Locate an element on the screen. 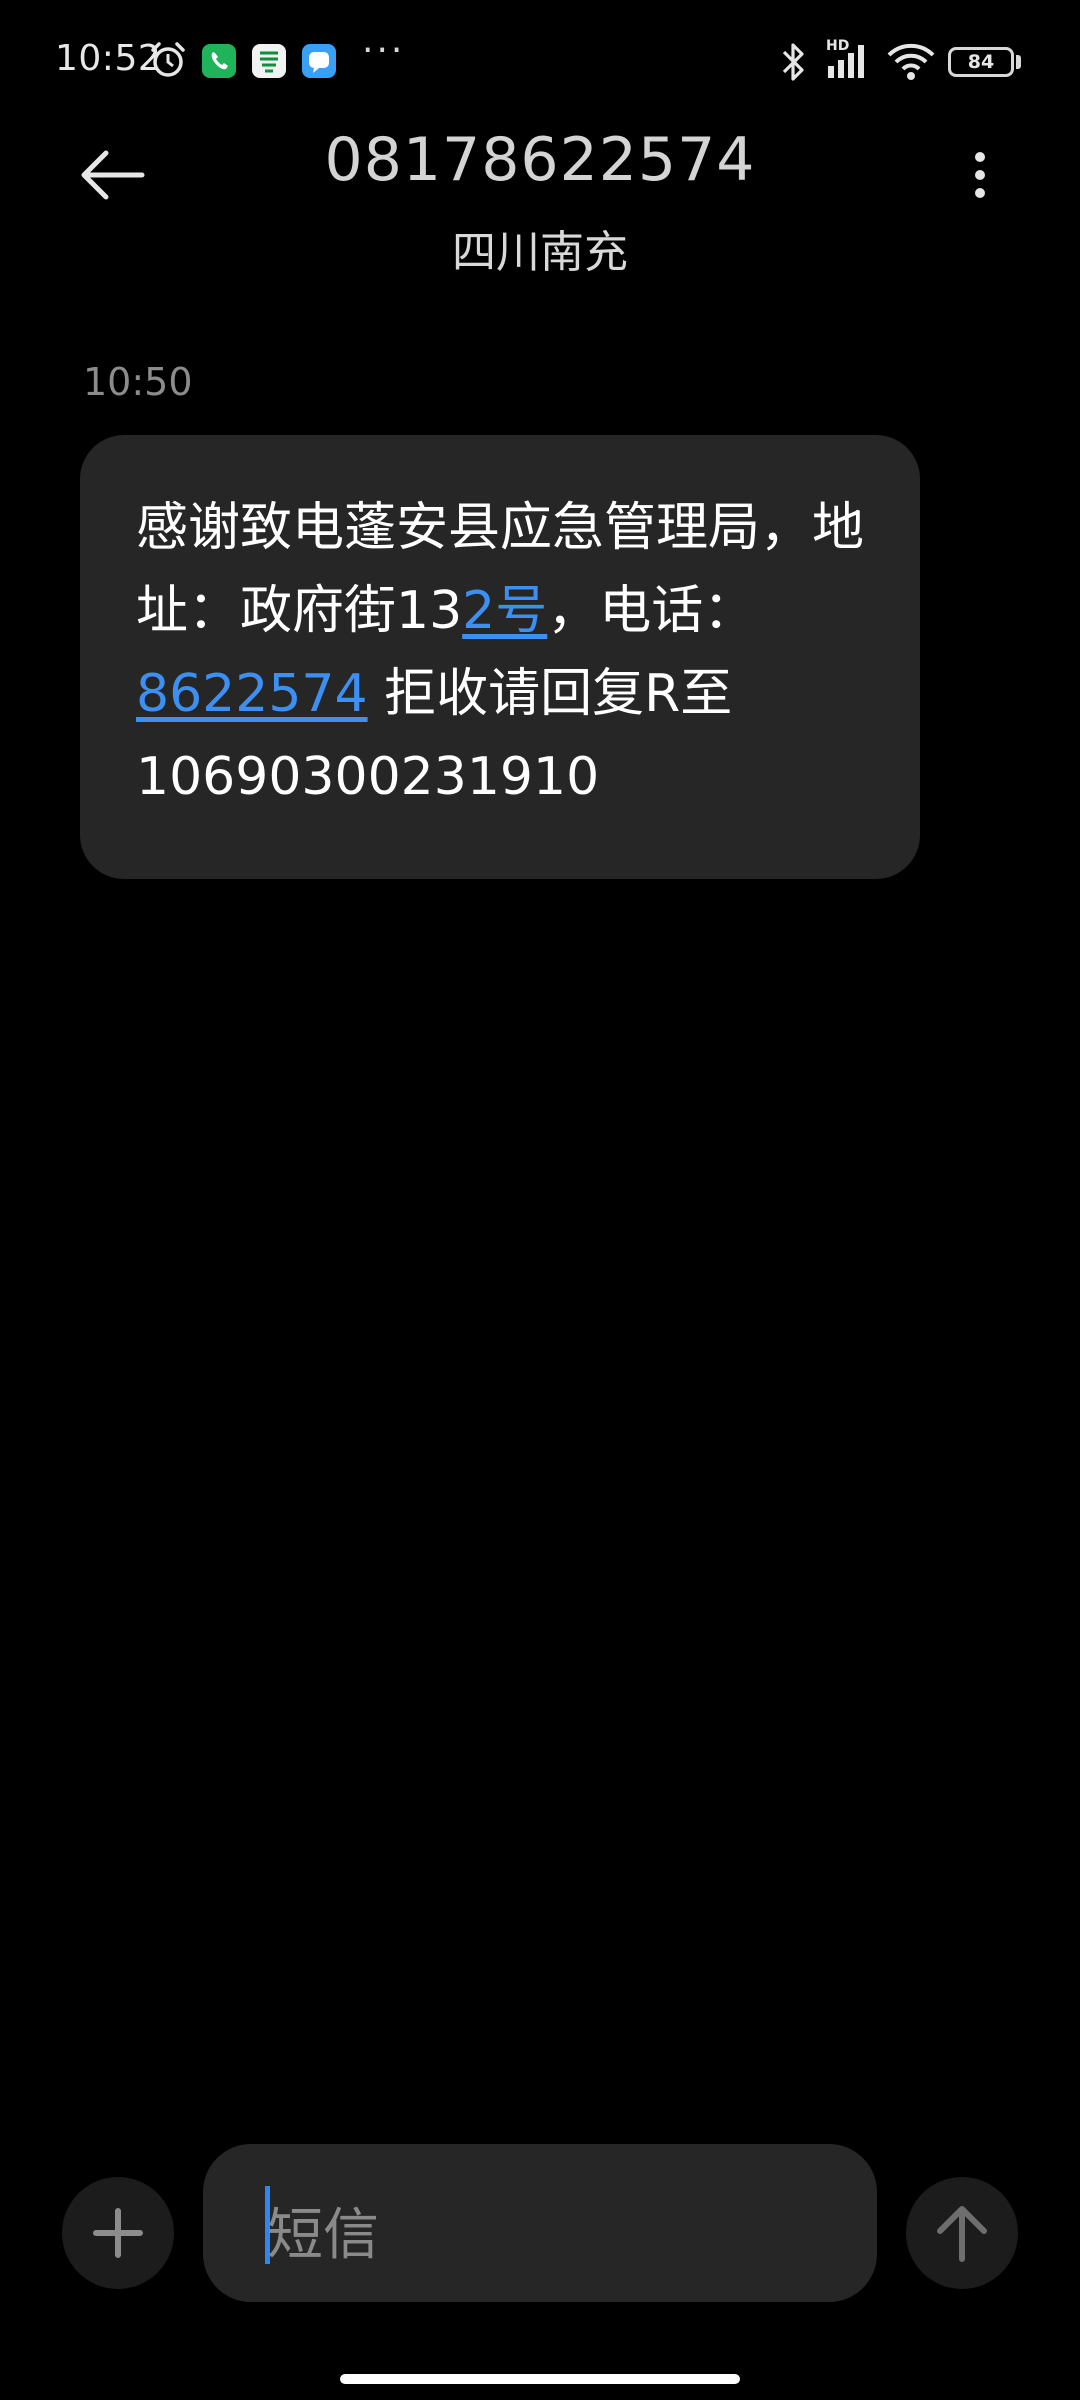 The width and height of the screenshot is (1080, 2400). send-button is located at coordinates (962, 2233).